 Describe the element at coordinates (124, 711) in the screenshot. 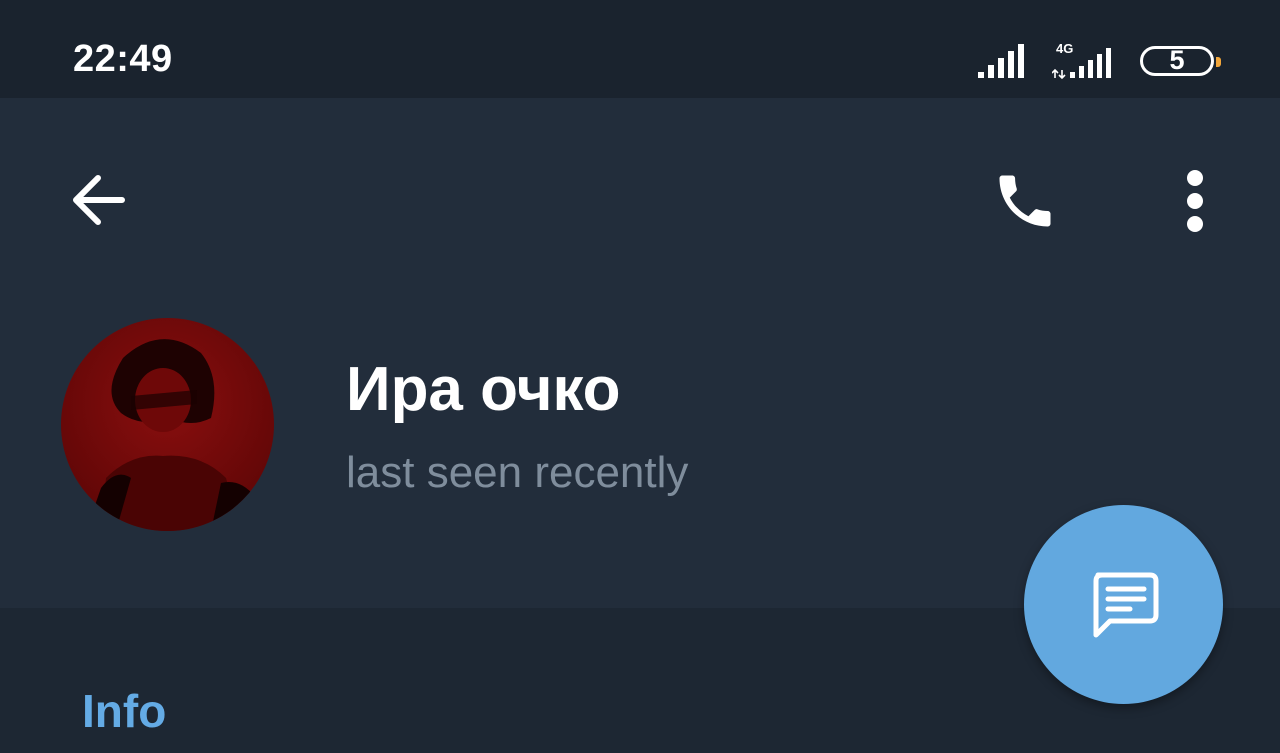

I see `info-title: Info` at that location.